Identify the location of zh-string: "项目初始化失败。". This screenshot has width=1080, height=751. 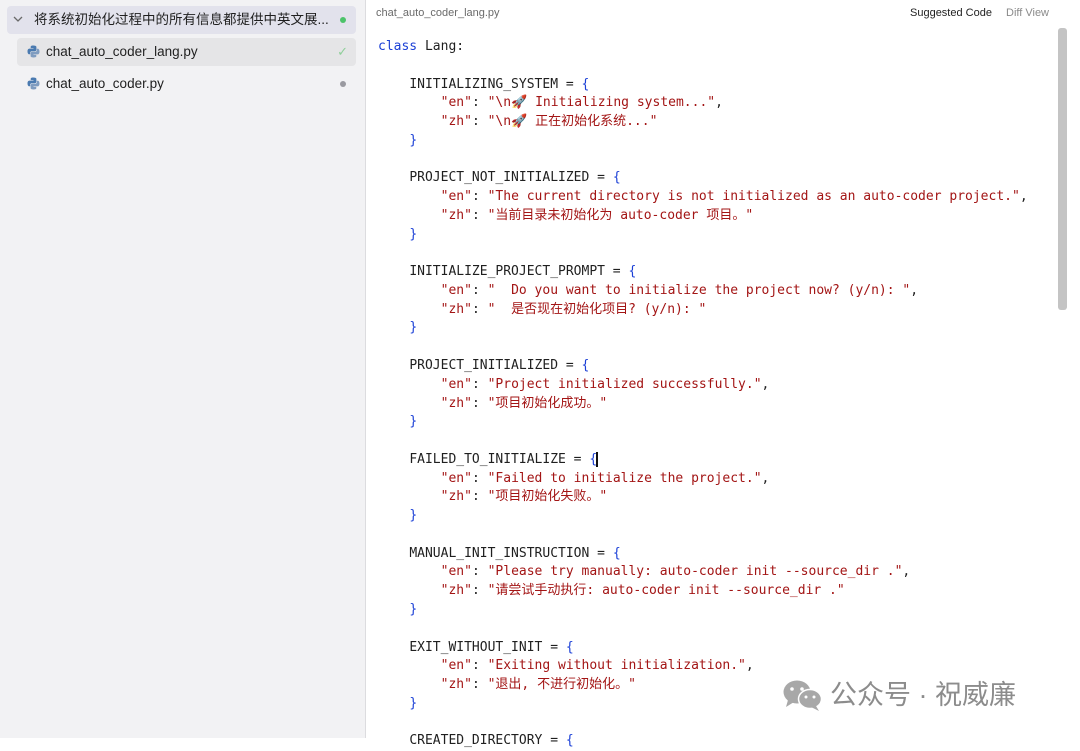
(547, 497).